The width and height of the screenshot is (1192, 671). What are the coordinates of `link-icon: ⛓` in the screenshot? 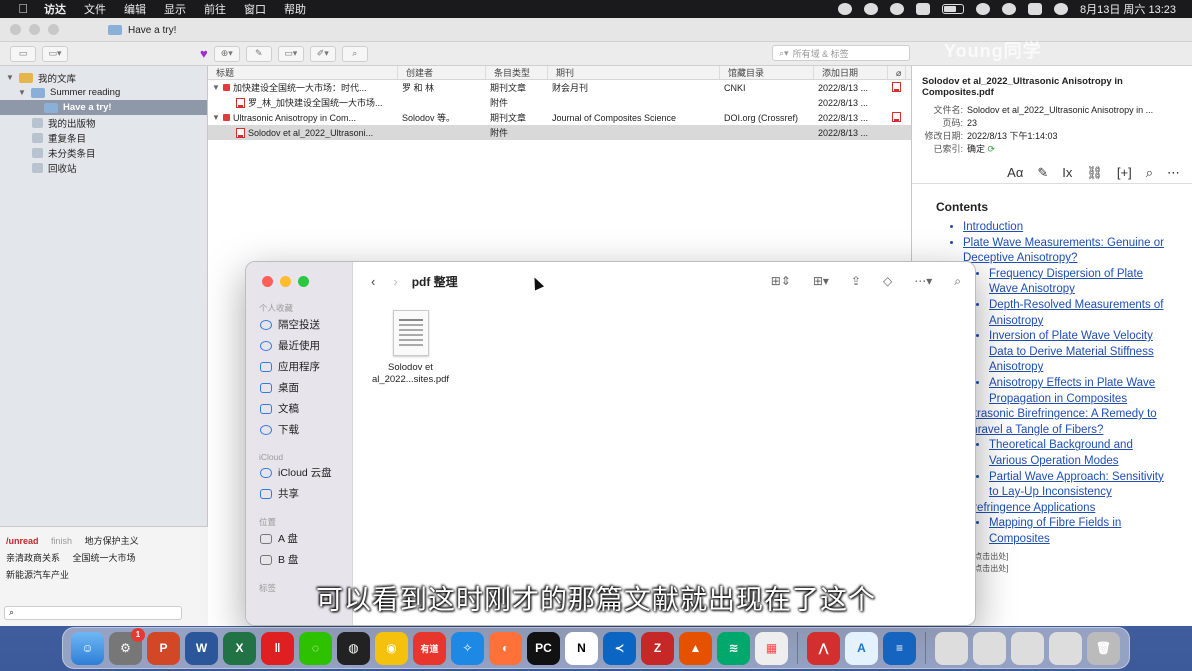 It's located at (1094, 173).